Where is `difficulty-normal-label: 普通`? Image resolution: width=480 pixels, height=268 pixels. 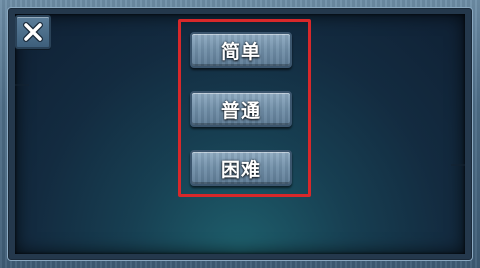 difficulty-normal-label: 普通 is located at coordinates (240, 110).